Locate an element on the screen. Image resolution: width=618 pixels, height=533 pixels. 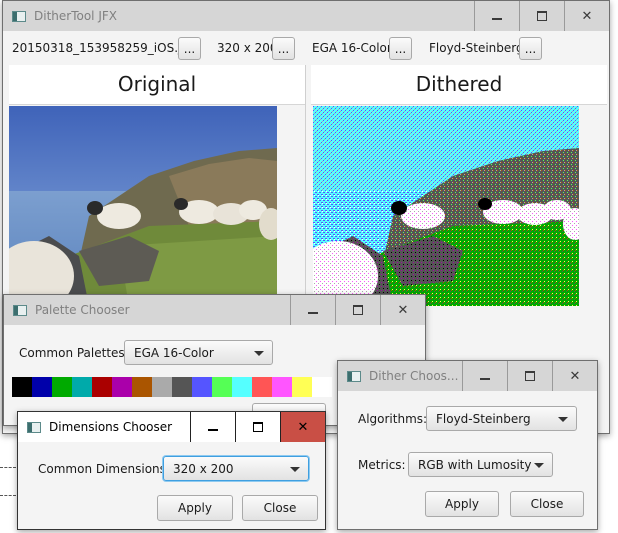
palette-swatches is located at coordinates (172, 387).